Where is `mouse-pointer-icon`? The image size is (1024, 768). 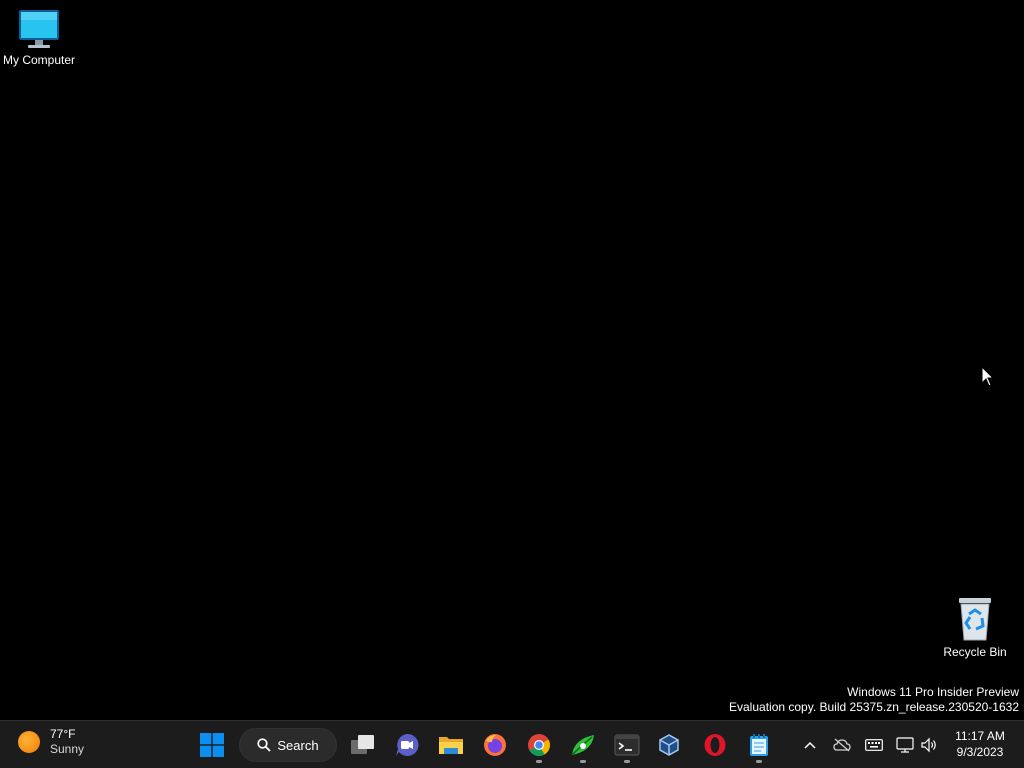
mouse-pointer-icon is located at coordinates (988, 376).